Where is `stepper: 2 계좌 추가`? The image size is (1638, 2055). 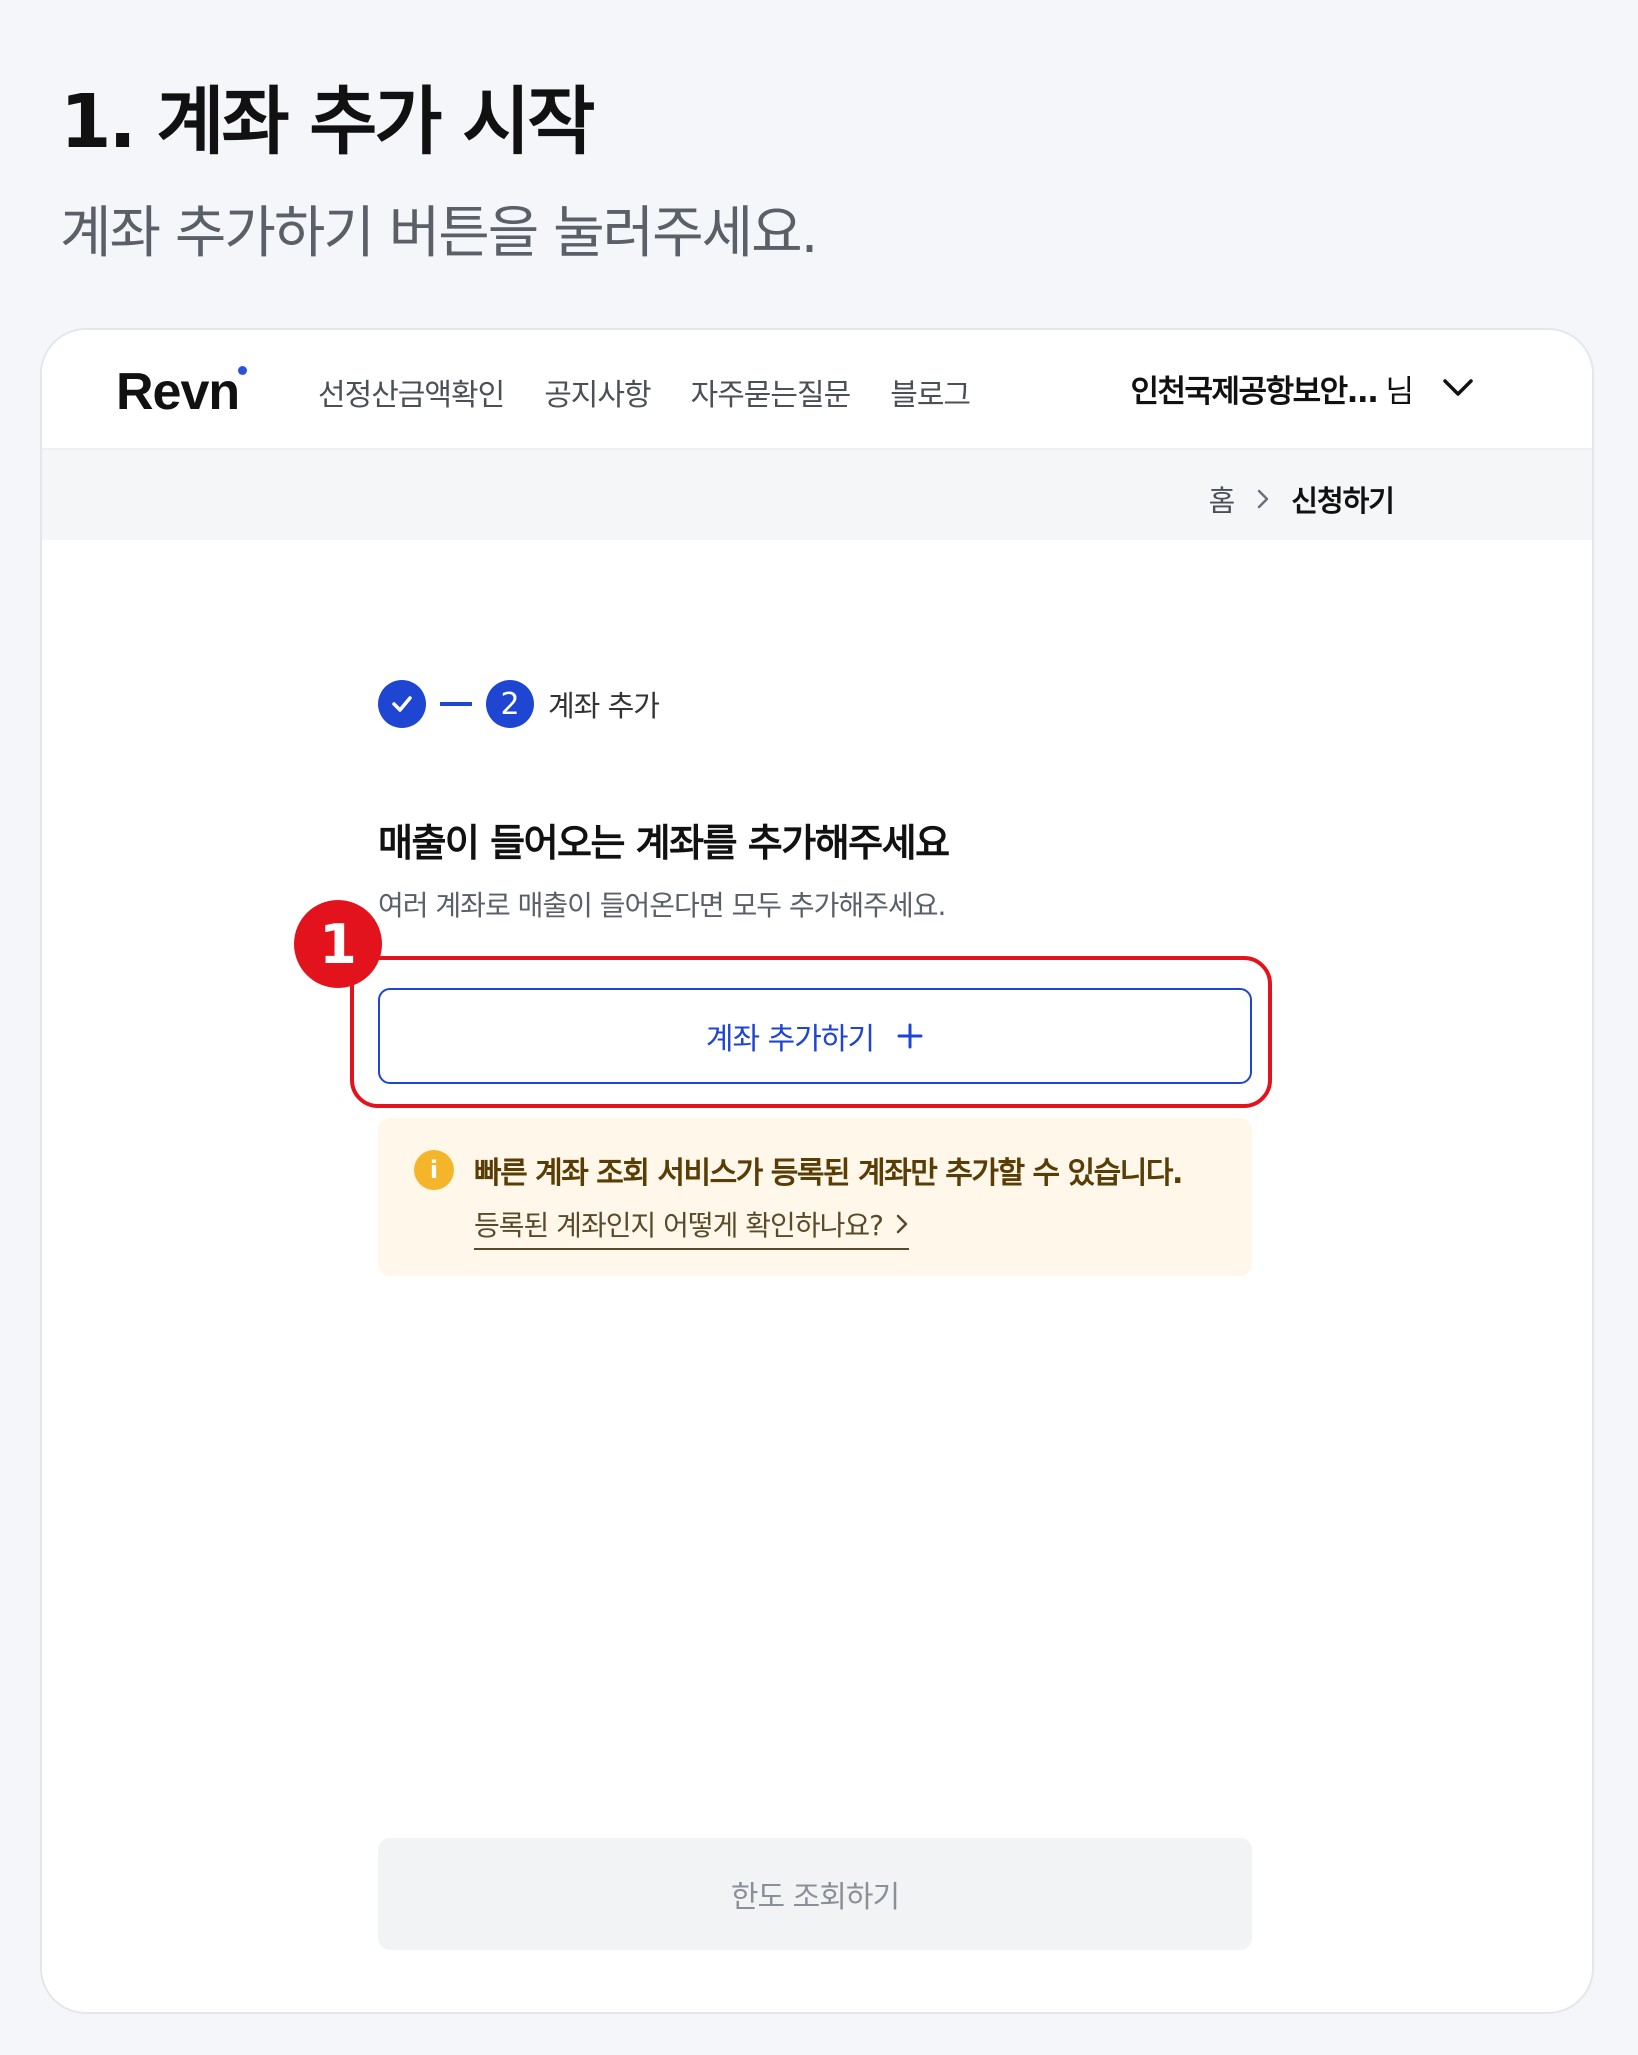 stepper: 2 계좌 추가 is located at coordinates (519, 704).